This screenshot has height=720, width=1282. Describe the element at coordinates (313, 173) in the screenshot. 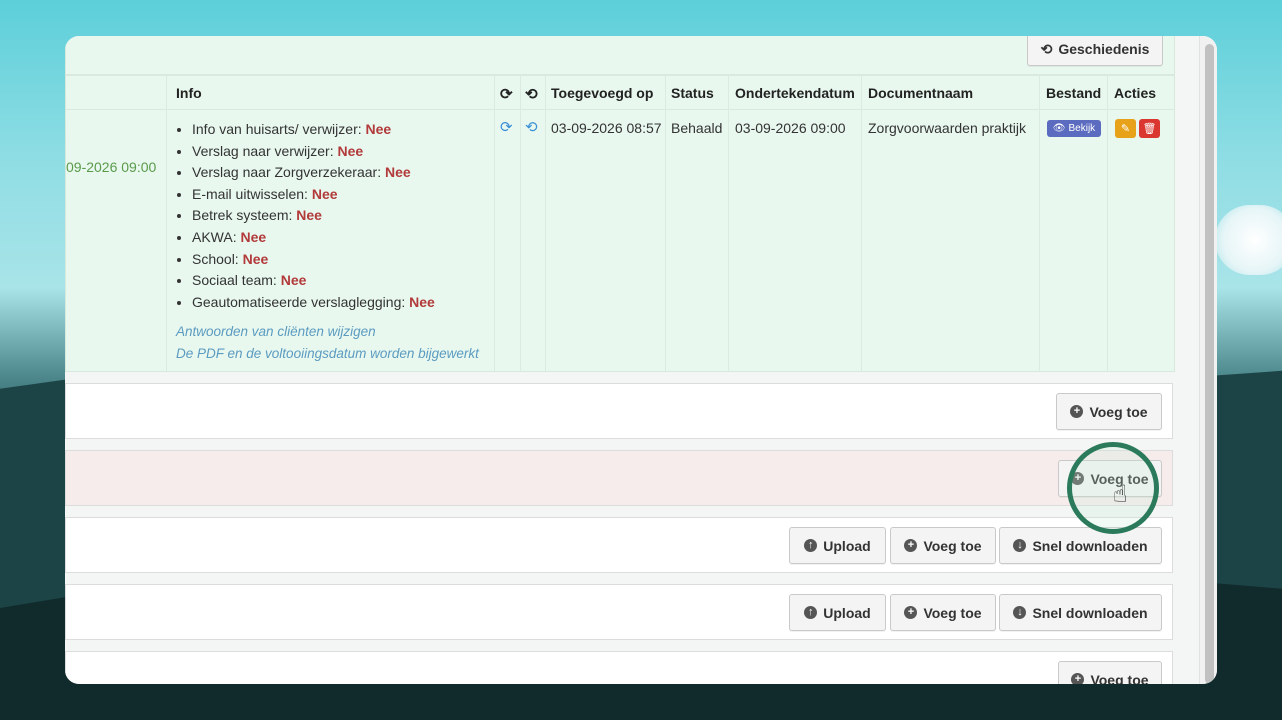

I see `list-item: Verslag naar Zorgverzekeraar: Nee` at that location.